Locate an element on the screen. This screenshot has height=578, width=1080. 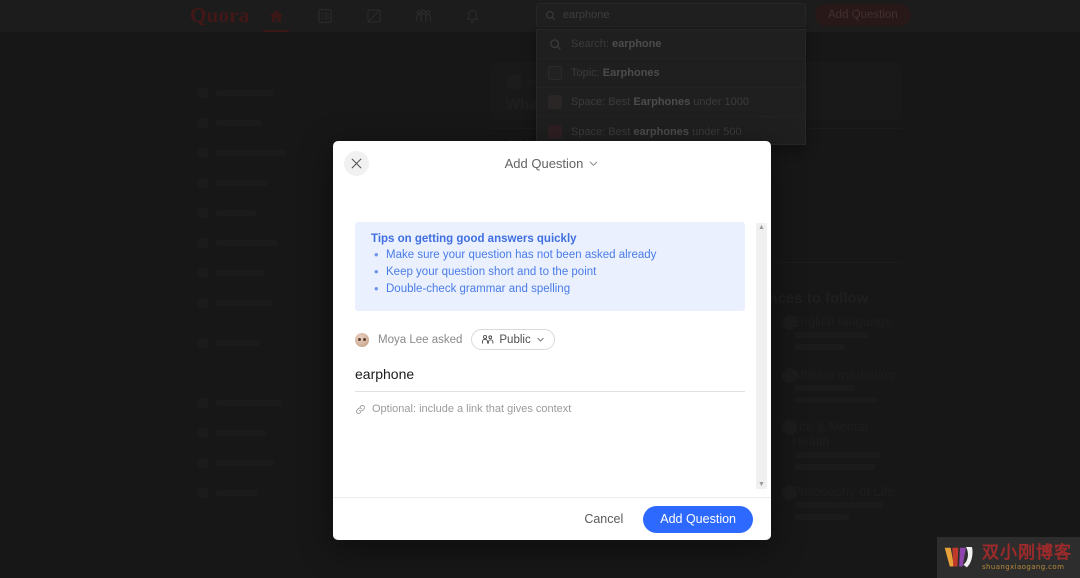
close-button is located at coordinates (356, 163).